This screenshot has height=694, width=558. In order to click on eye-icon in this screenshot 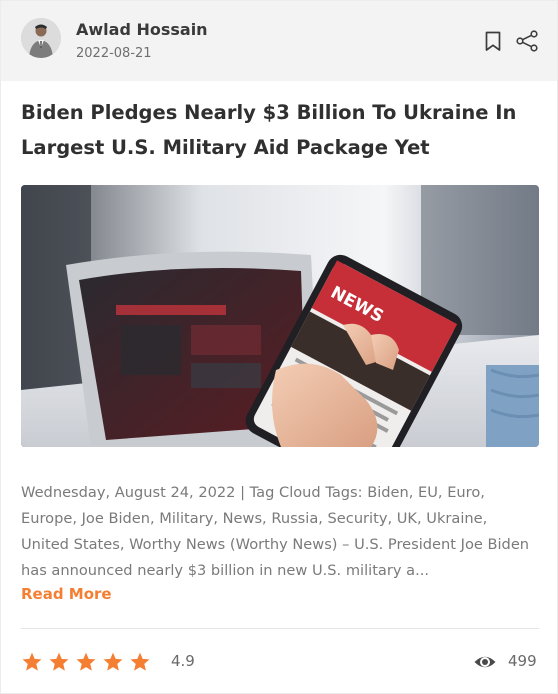, I will do `click(485, 662)`.